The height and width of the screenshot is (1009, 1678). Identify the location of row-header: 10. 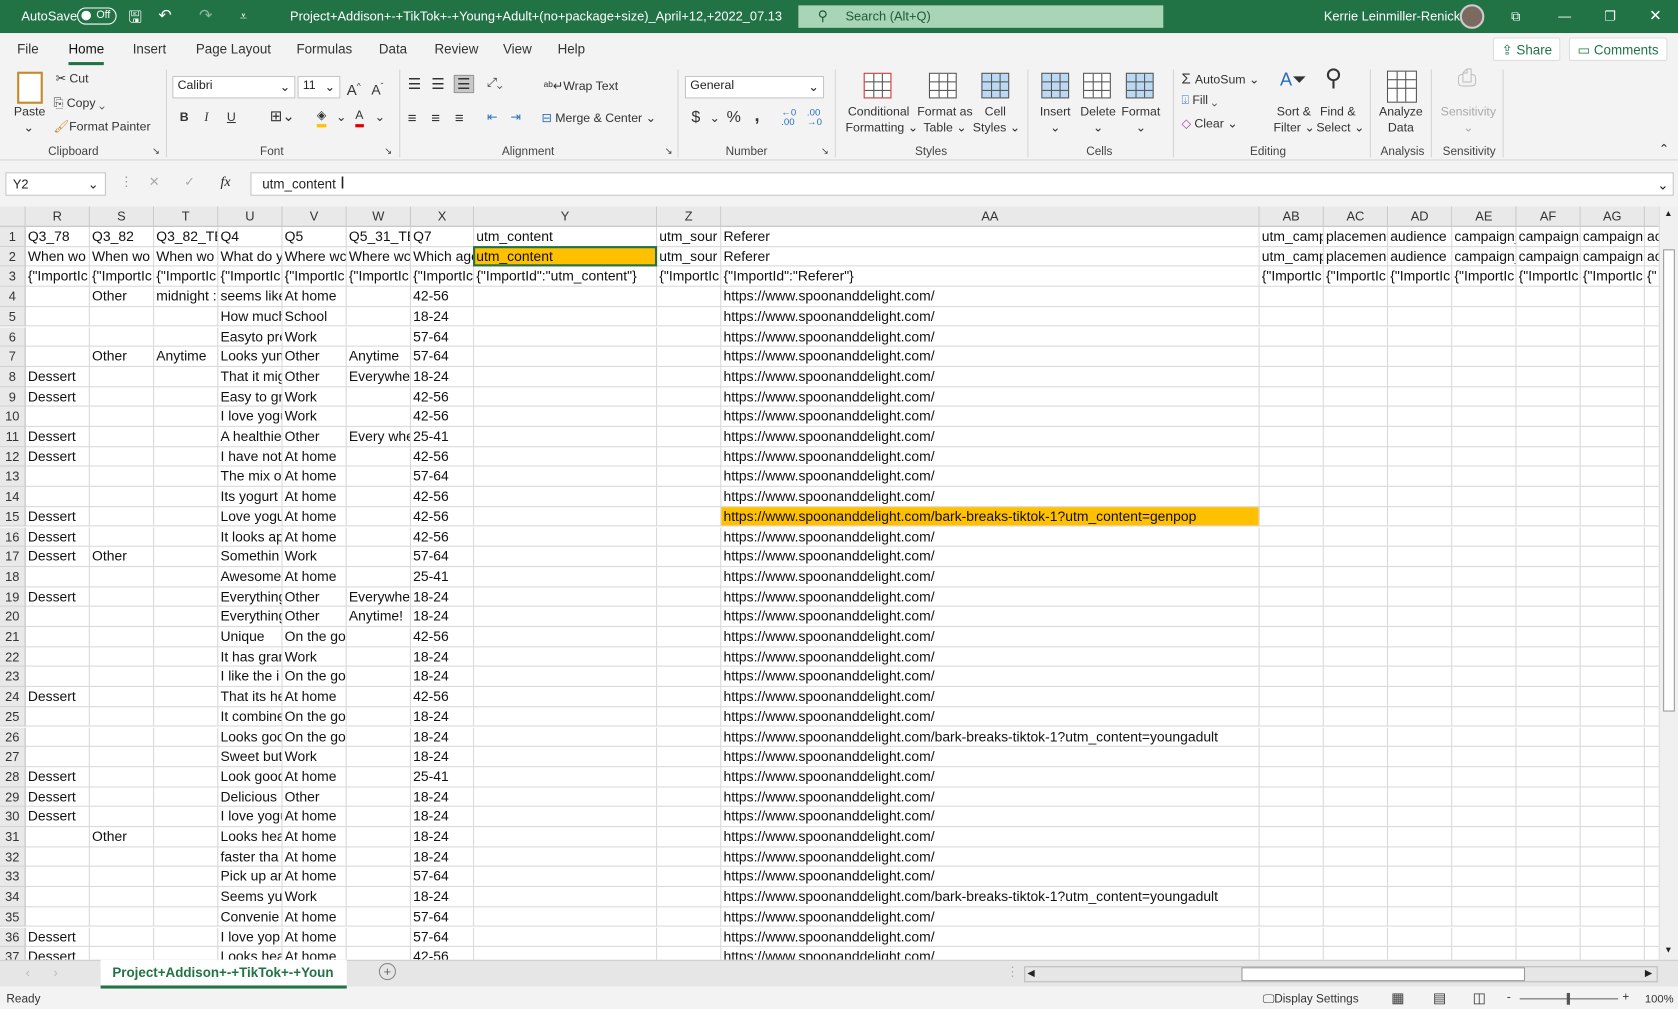
(13, 416).